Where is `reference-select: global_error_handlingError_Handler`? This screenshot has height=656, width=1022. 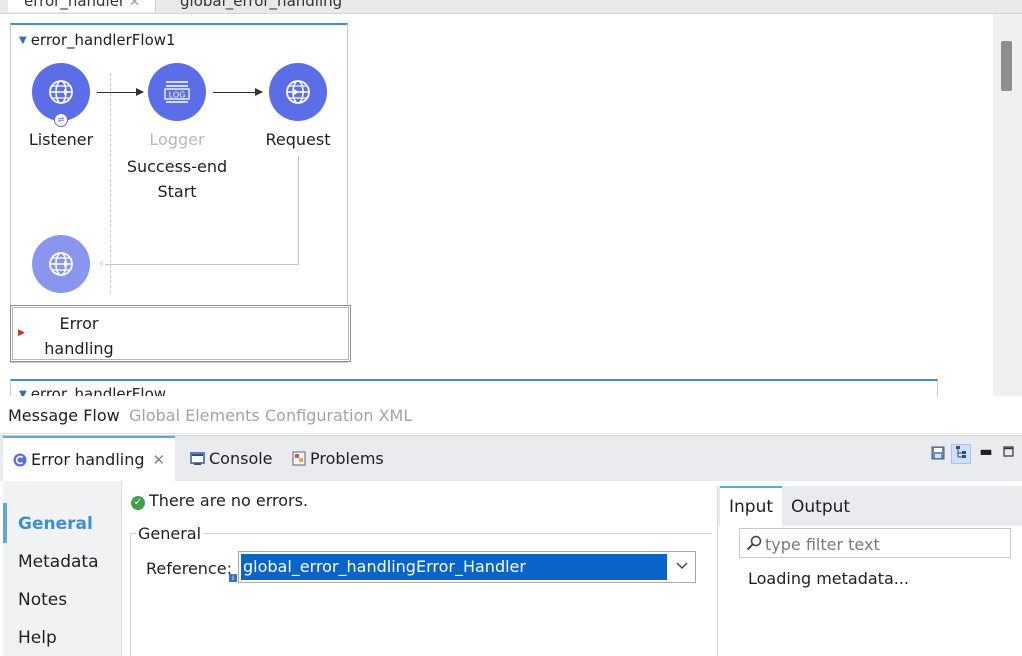 reference-select: global_error_handlingError_Handler is located at coordinates (467, 567).